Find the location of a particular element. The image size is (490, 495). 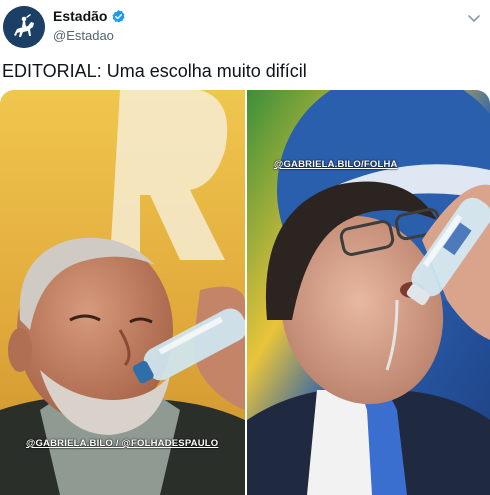

avatar is located at coordinates (24, 27).